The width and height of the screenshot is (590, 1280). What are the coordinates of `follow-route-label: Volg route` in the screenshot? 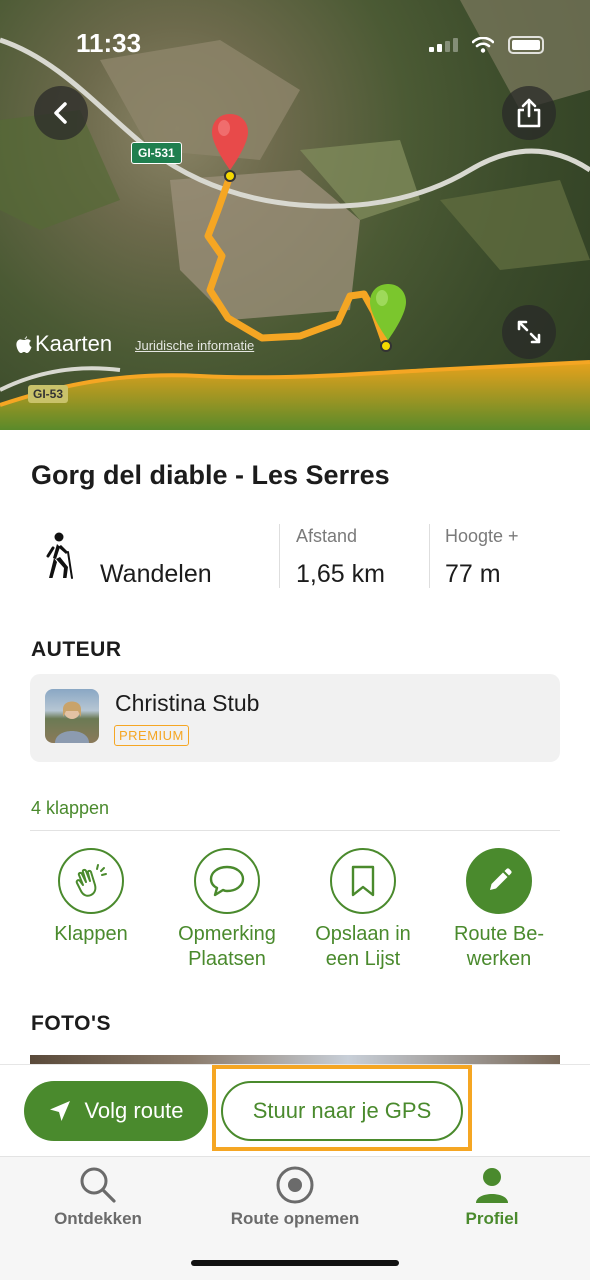 It's located at (134, 1110).